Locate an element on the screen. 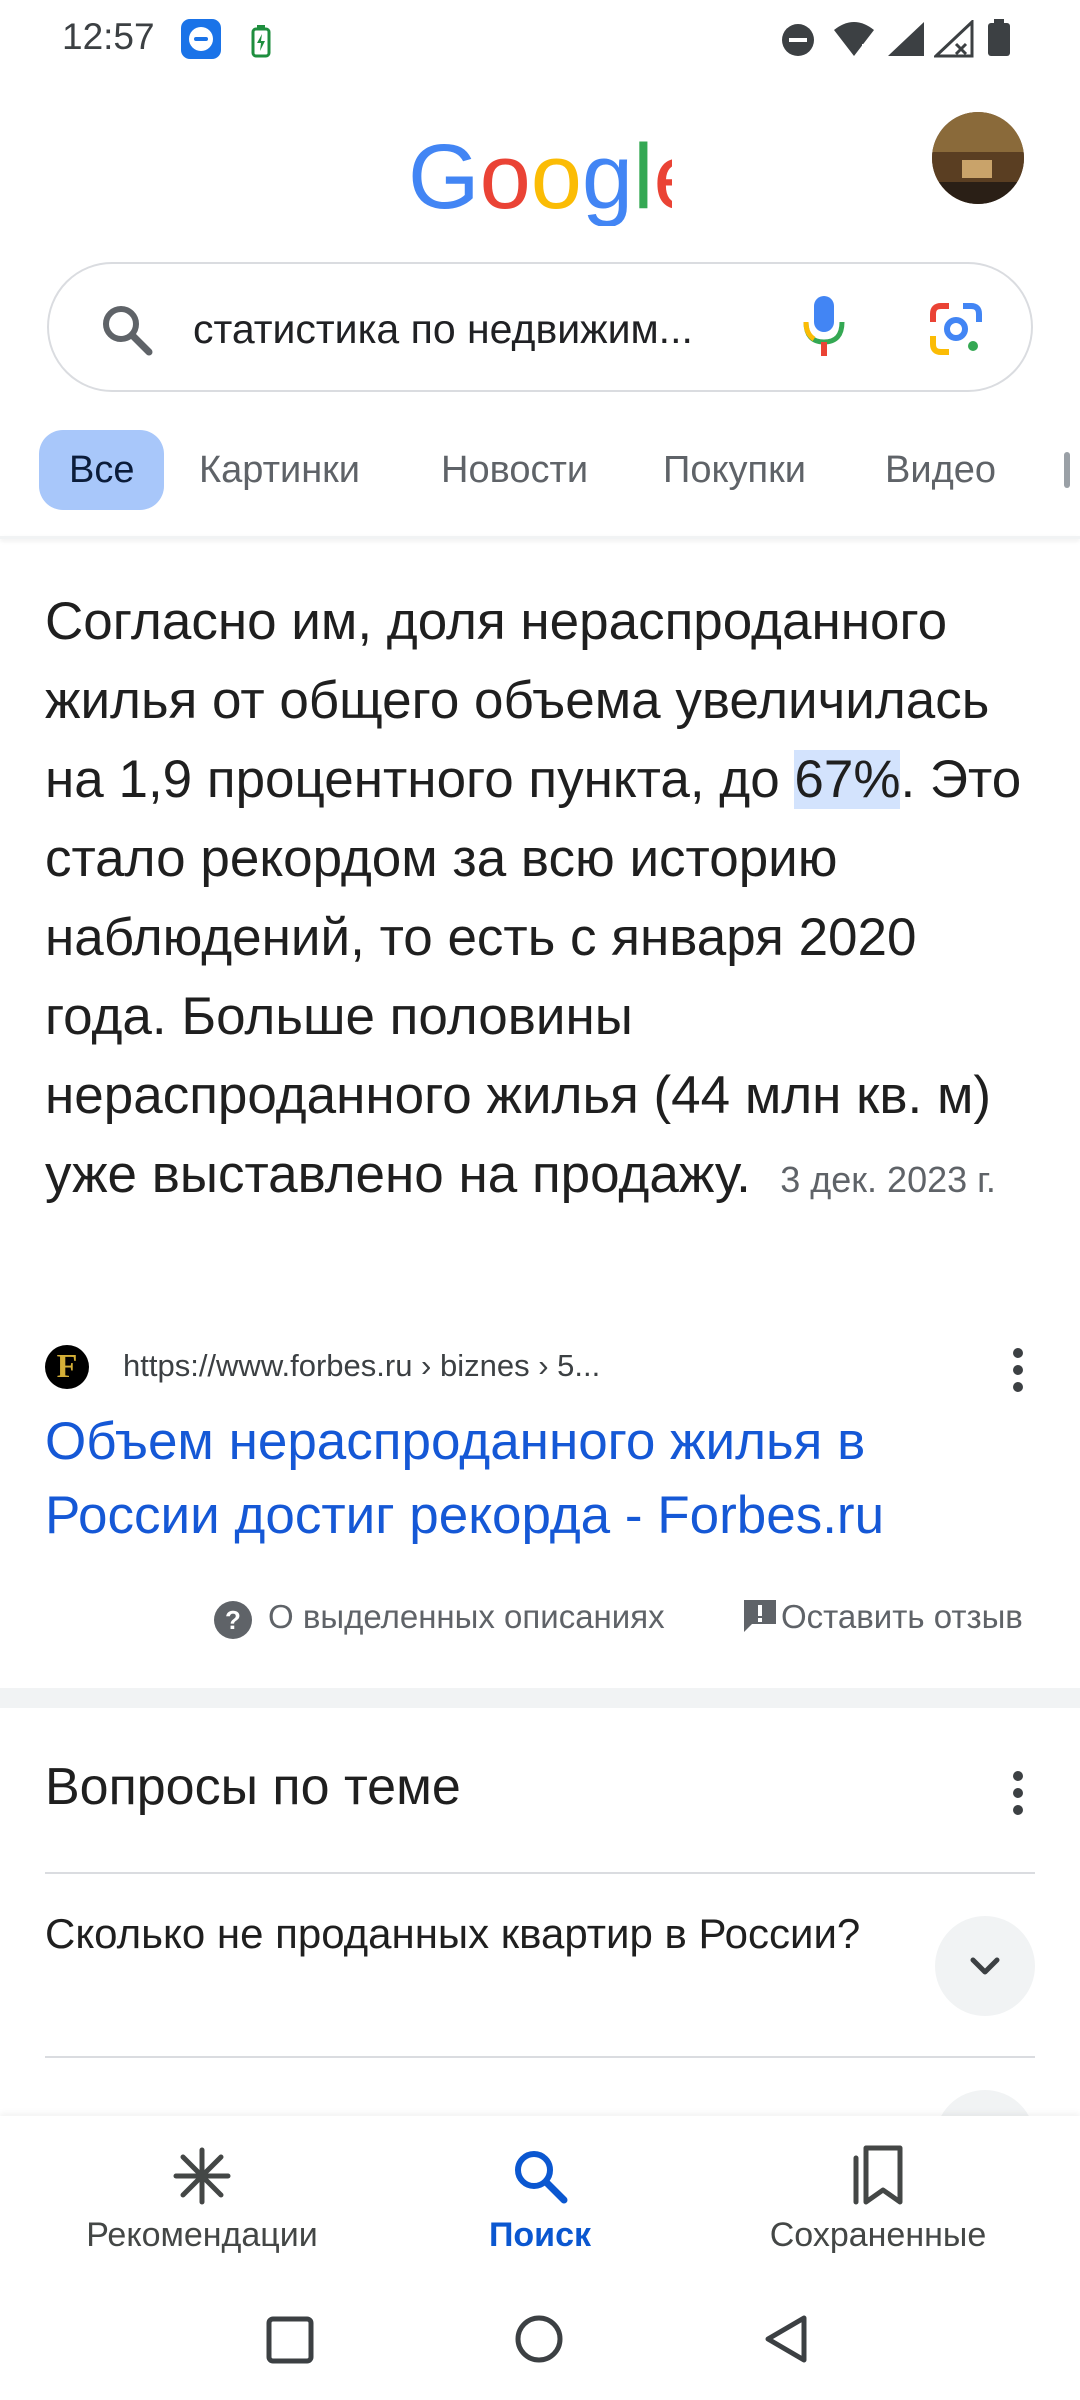  system-navigation-bar is located at coordinates (540, 2340).